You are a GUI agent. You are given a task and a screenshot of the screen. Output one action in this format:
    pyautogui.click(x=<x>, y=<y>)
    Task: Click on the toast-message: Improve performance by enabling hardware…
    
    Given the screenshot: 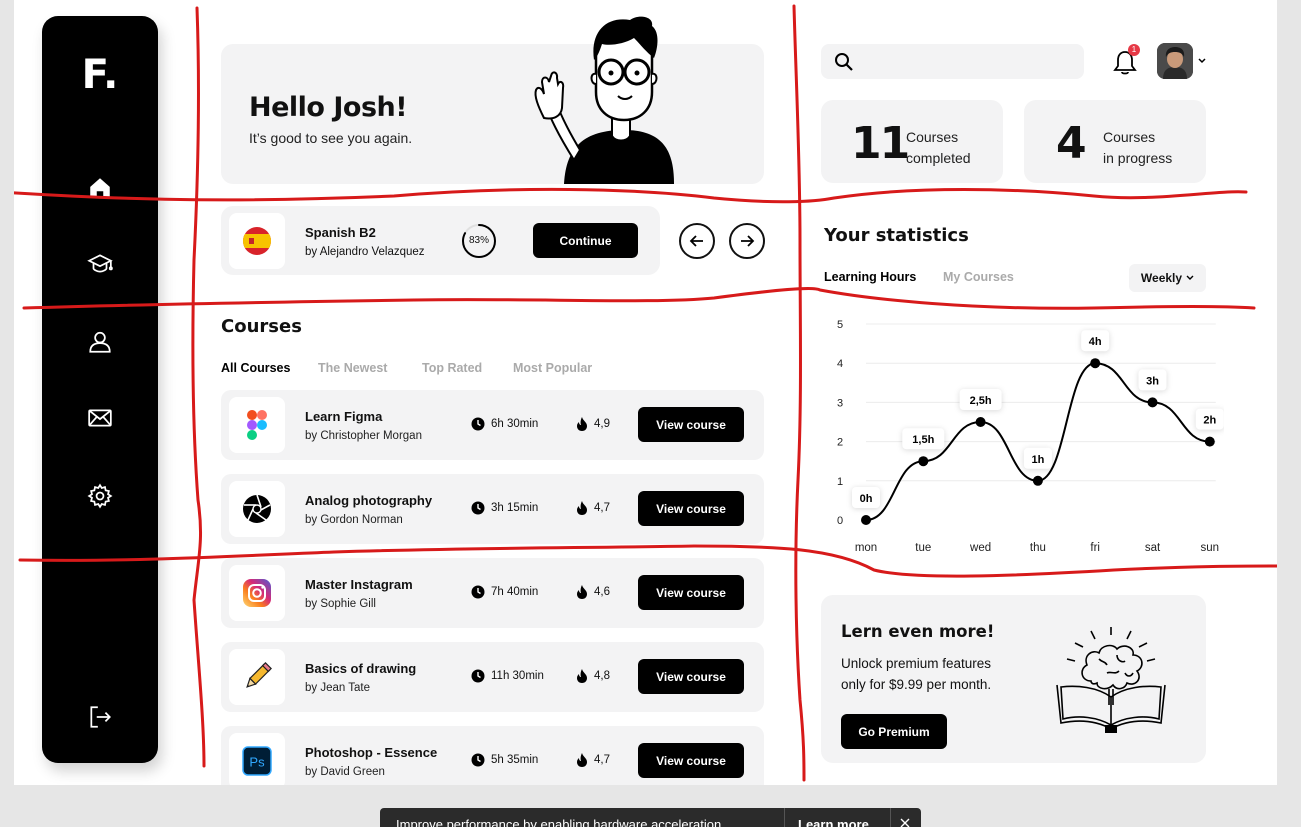 What is the action you would take?
    pyautogui.click(x=559, y=822)
    